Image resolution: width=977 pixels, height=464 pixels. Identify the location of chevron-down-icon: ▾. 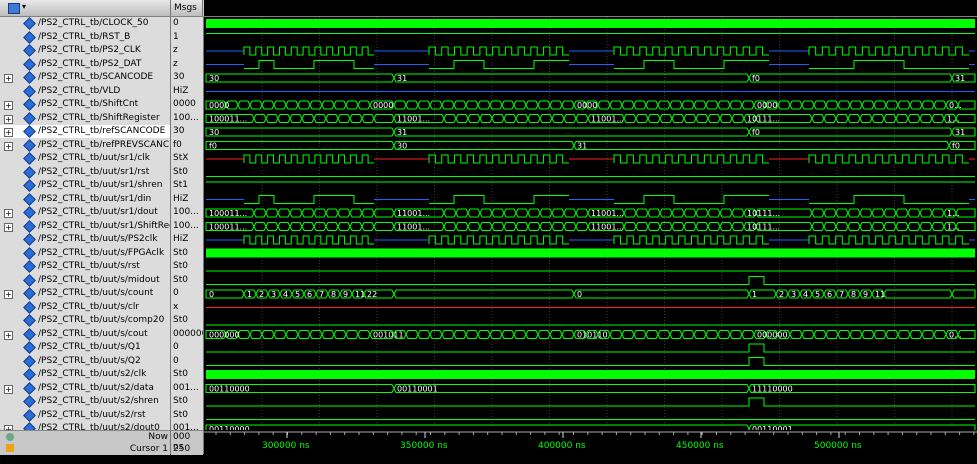
(24, 6).